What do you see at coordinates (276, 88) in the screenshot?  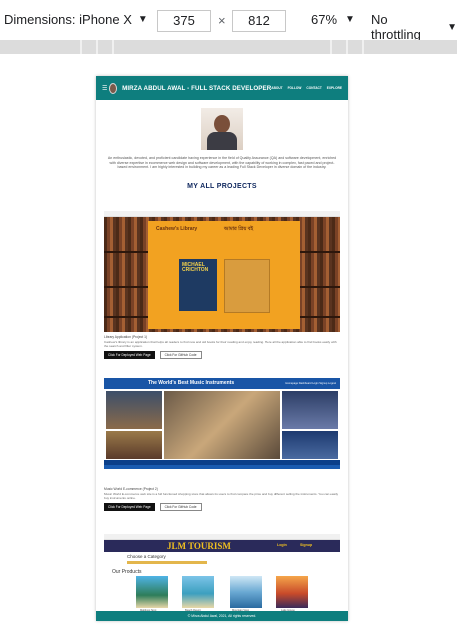 I see `nav-link-about: ABOUT` at bounding box center [276, 88].